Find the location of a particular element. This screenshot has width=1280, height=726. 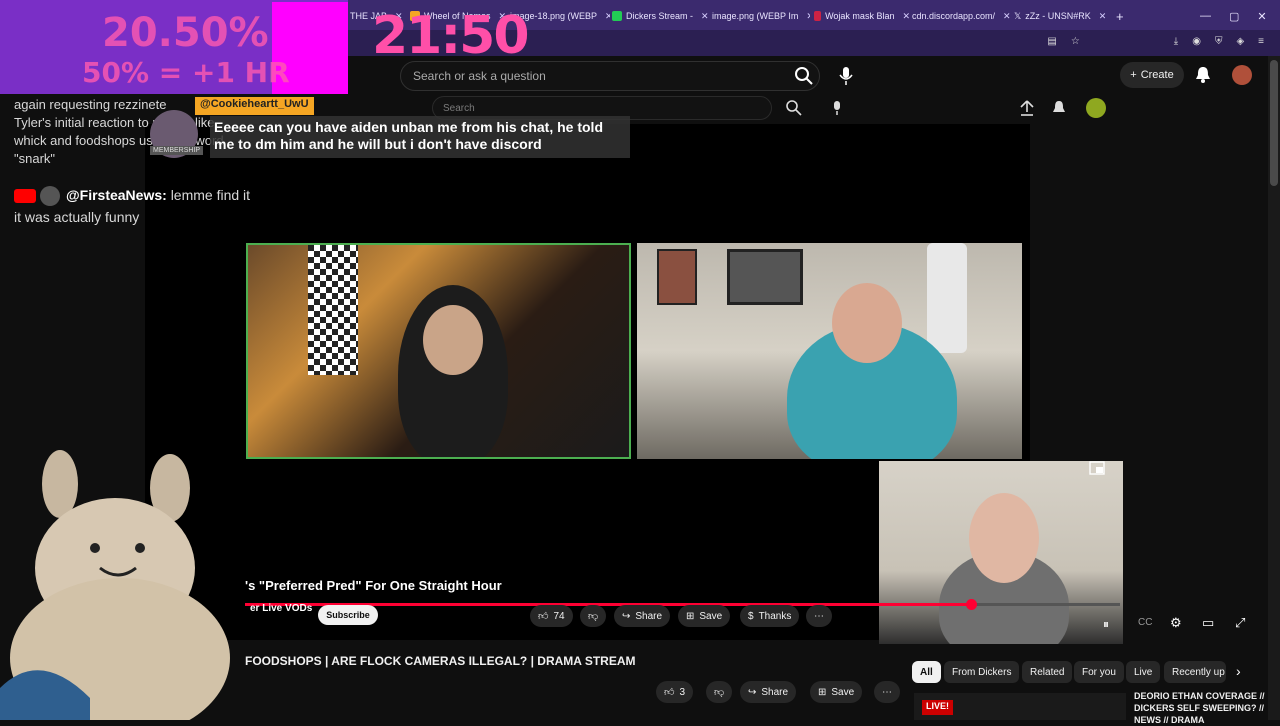

fullscreen-icon: ⤢ is located at coordinates (1240, 623).